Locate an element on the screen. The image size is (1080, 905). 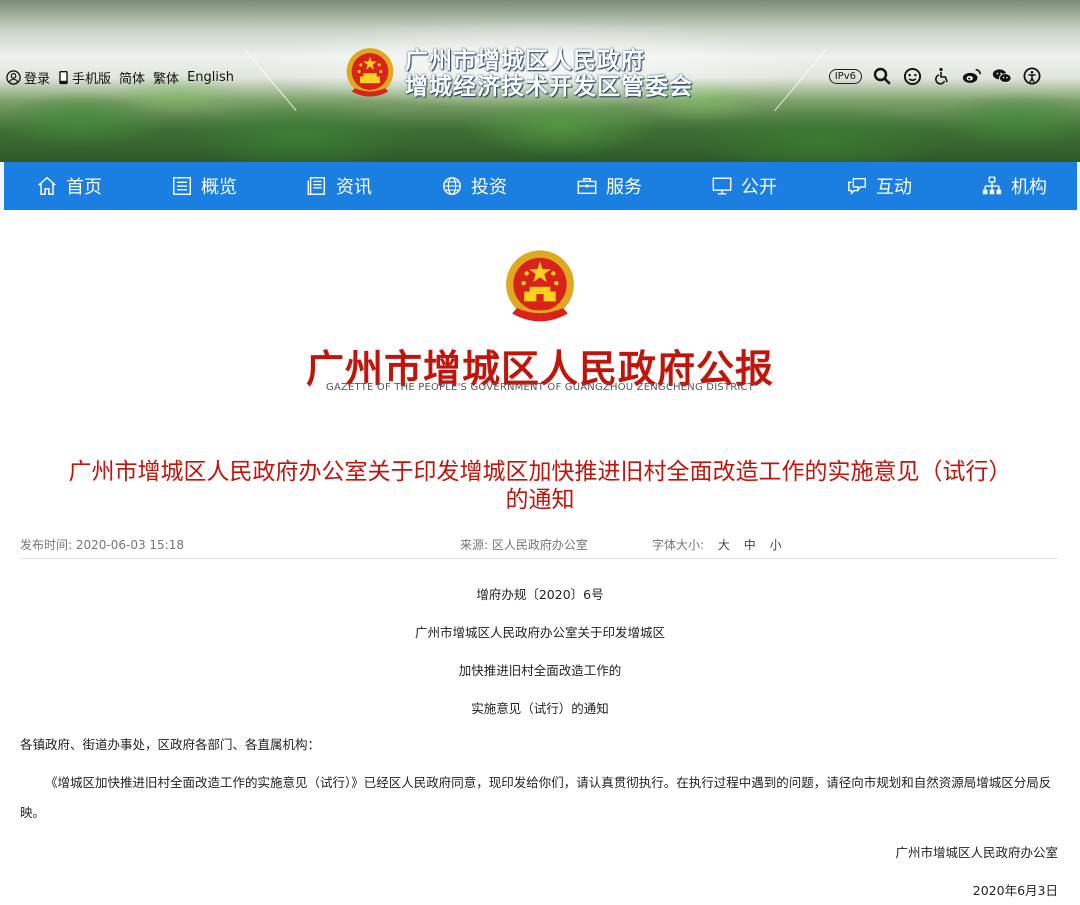
nav-item-home: 首页 is located at coordinates (69, 186).